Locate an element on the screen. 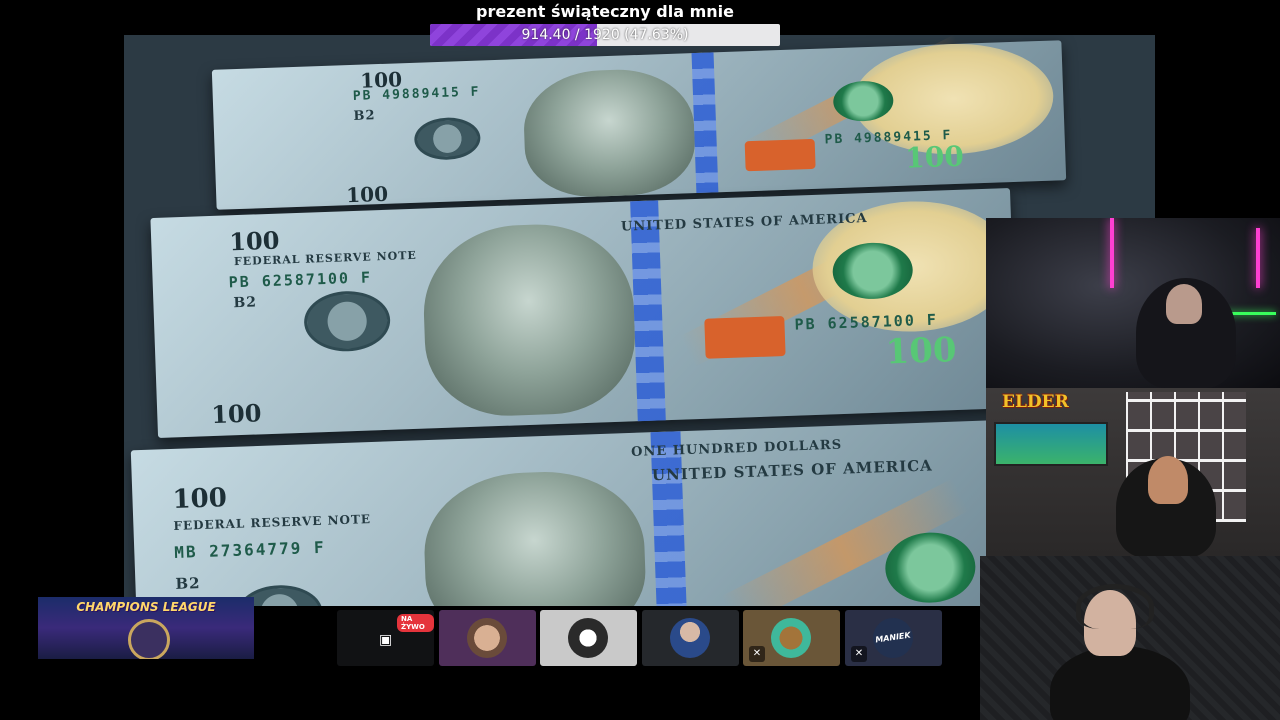  avatar-pixel-icon is located at coordinates (791, 638).